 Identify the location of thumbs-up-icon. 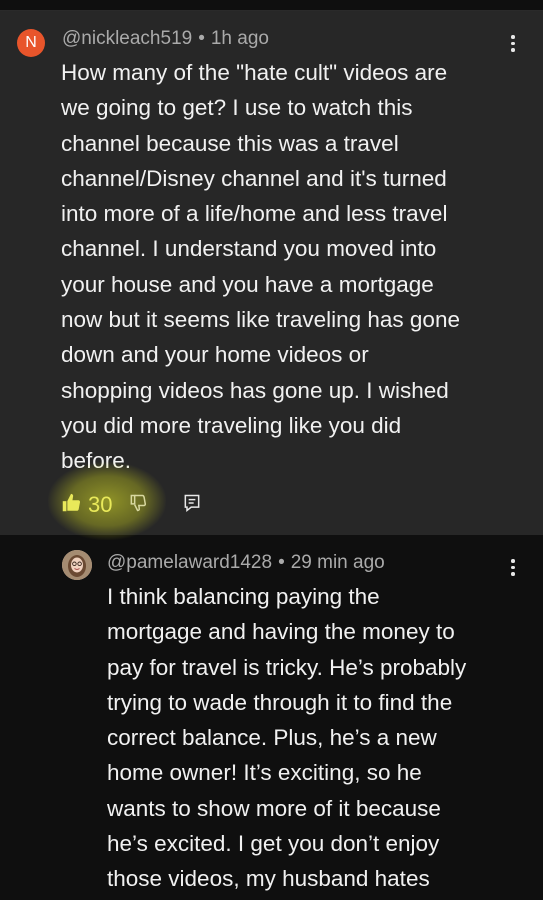
(71, 505).